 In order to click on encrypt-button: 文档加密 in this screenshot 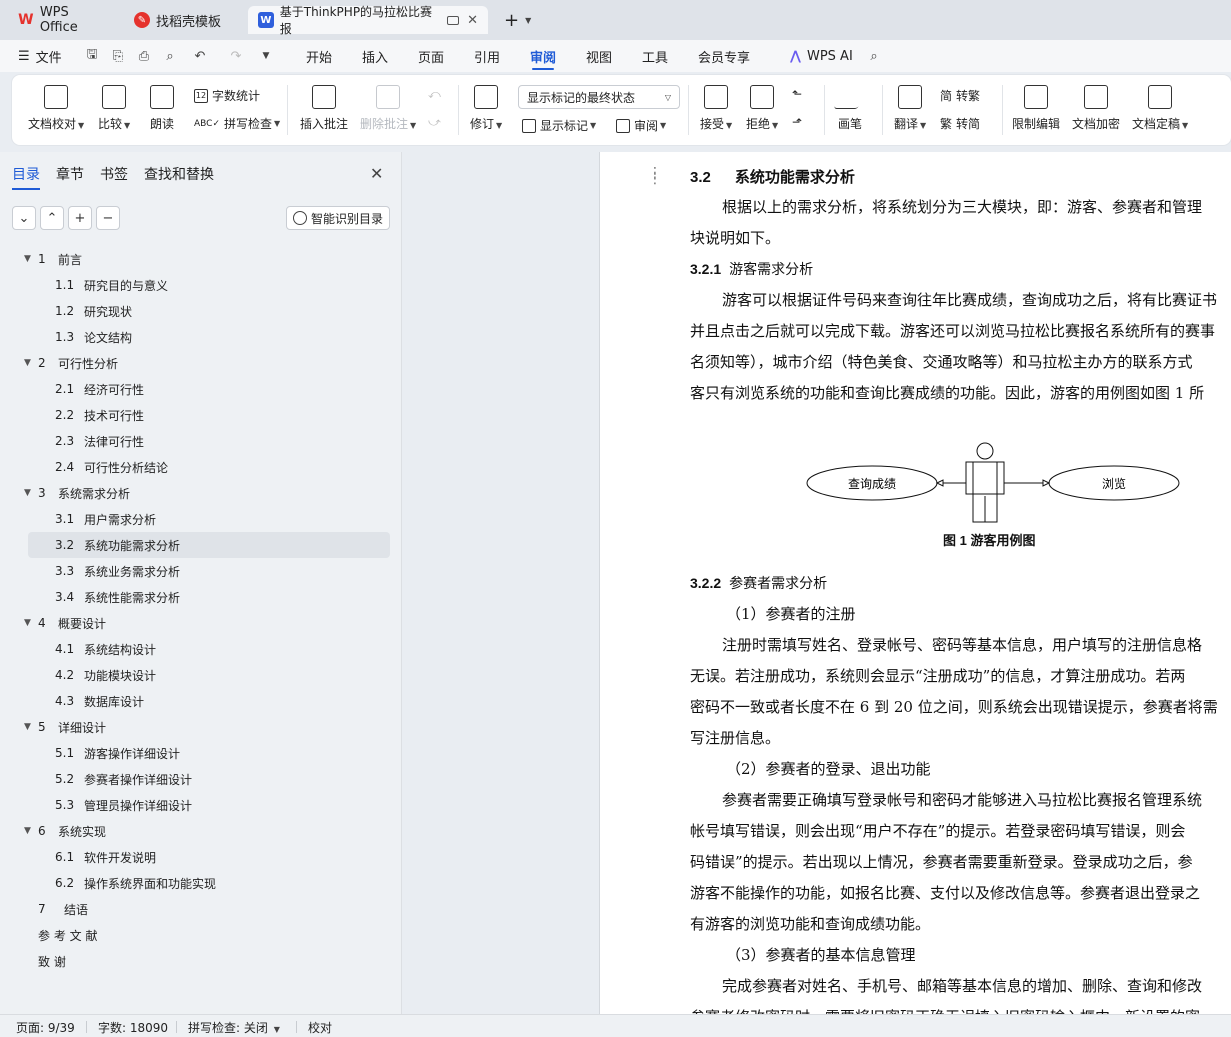, I will do `click(1096, 108)`.